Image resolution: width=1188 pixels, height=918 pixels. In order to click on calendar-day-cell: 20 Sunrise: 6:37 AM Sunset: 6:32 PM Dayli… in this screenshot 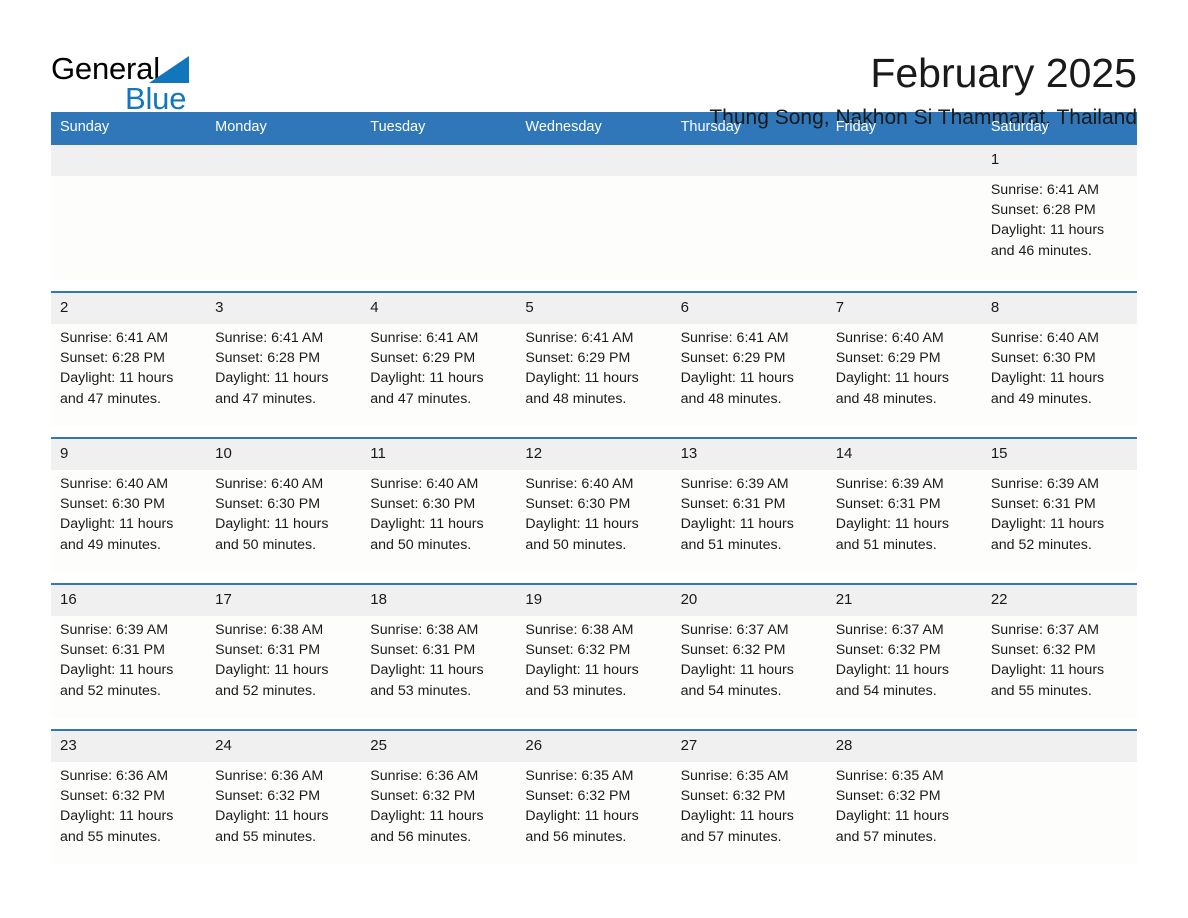, I will do `click(749, 650)`.